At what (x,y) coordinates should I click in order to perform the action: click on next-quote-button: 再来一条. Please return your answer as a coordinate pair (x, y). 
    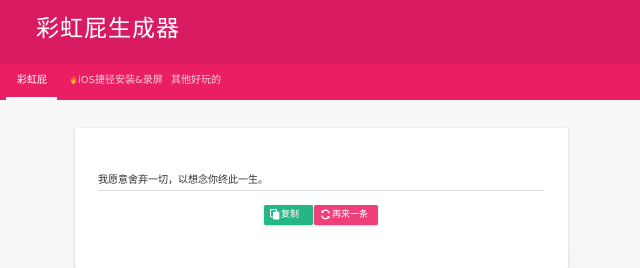
    Looking at the image, I should click on (346, 215).